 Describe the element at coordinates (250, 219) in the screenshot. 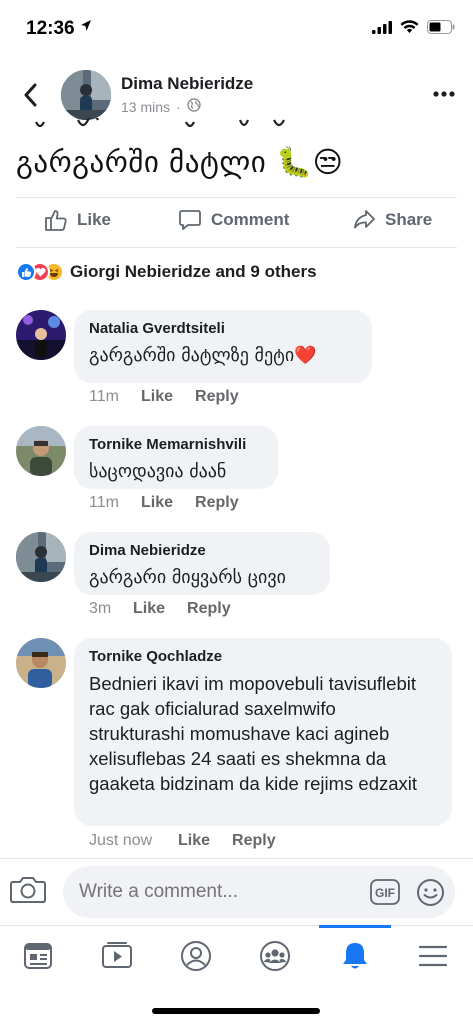

I see `comment-label: Comment` at that location.